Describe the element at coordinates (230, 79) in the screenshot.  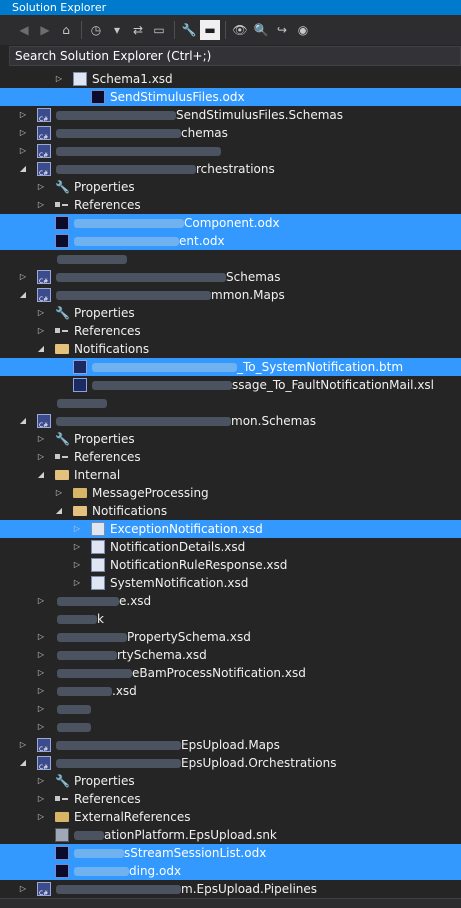
I see `tree-item: ▷ Schema1.xsd` at that location.